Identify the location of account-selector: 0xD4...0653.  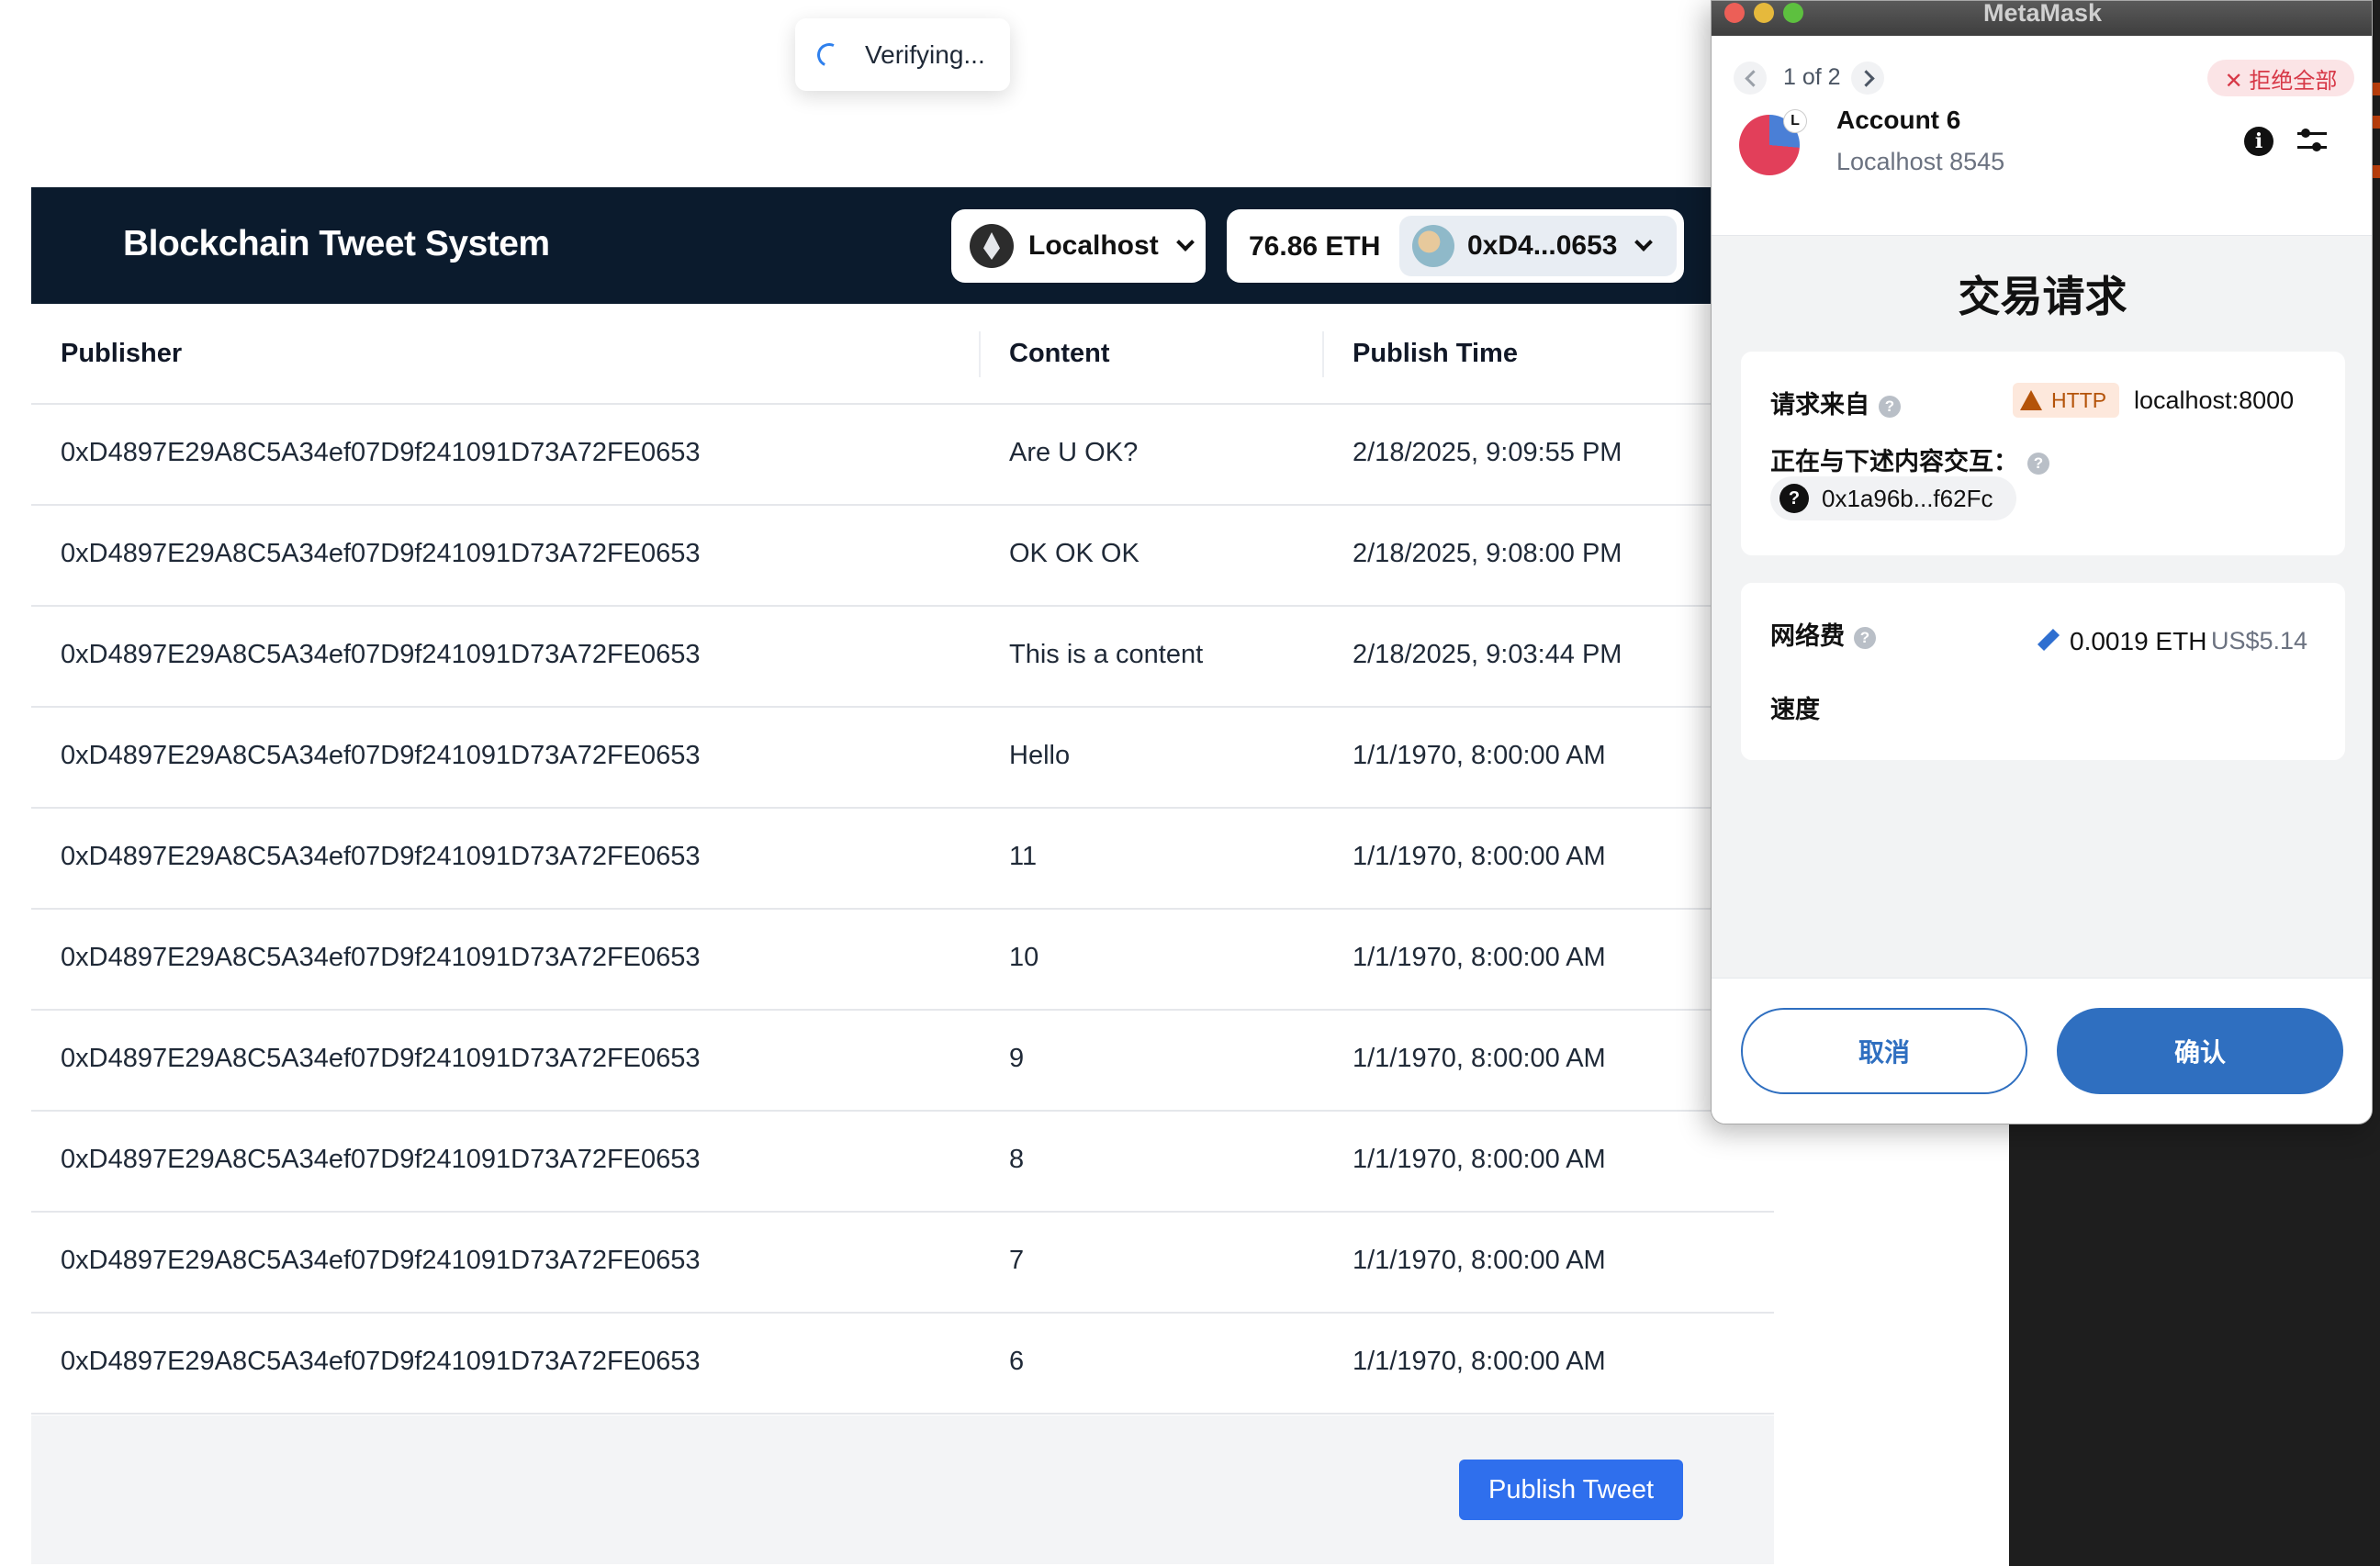
(1538, 246).